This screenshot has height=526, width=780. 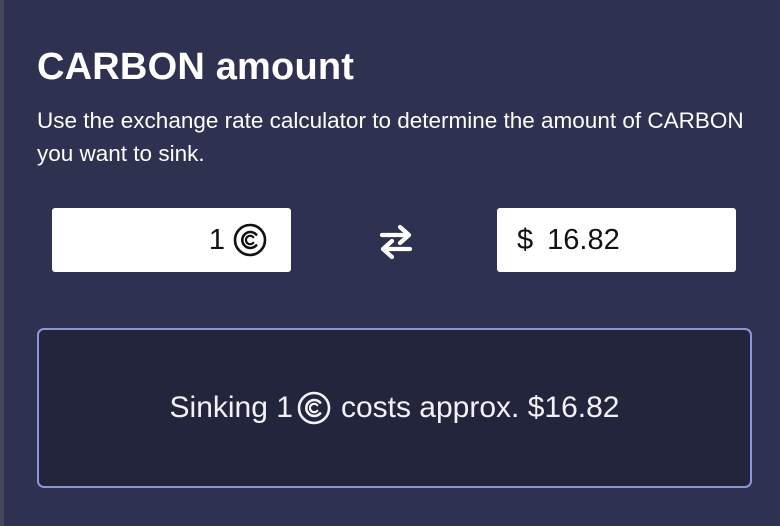 What do you see at coordinates (396, 242) in the screenshot?
I see `swap-arrows-icon` at bounding box center [396, 242].